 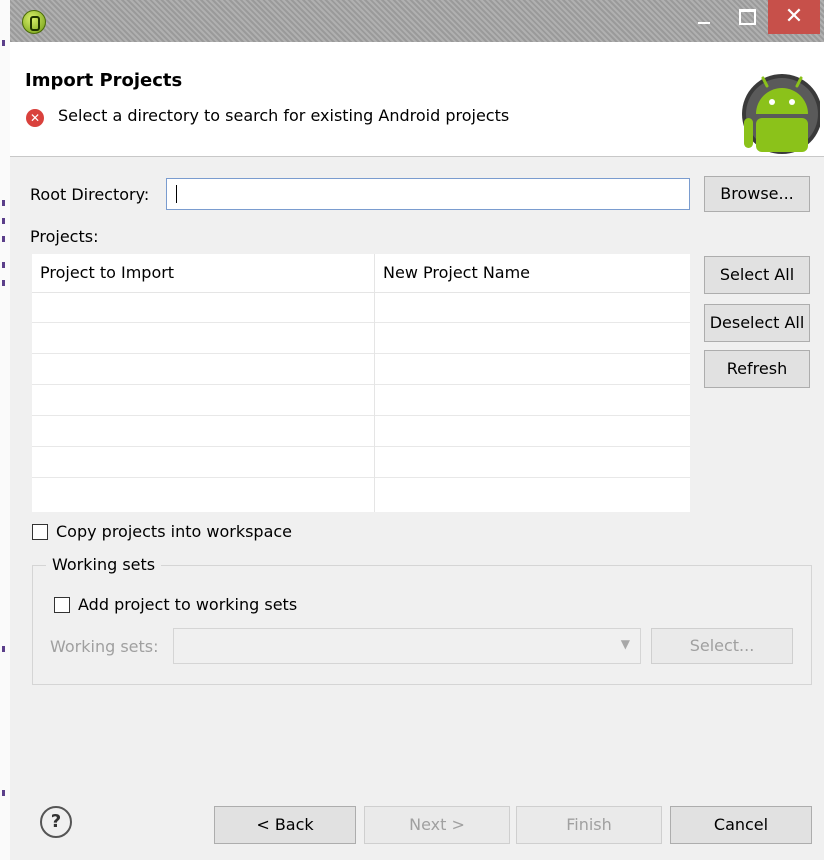 What do you see at coordinates (407, 646) in the screenshot?
I see `working-sets-combo: ▼` at bounding box center [407, 646].